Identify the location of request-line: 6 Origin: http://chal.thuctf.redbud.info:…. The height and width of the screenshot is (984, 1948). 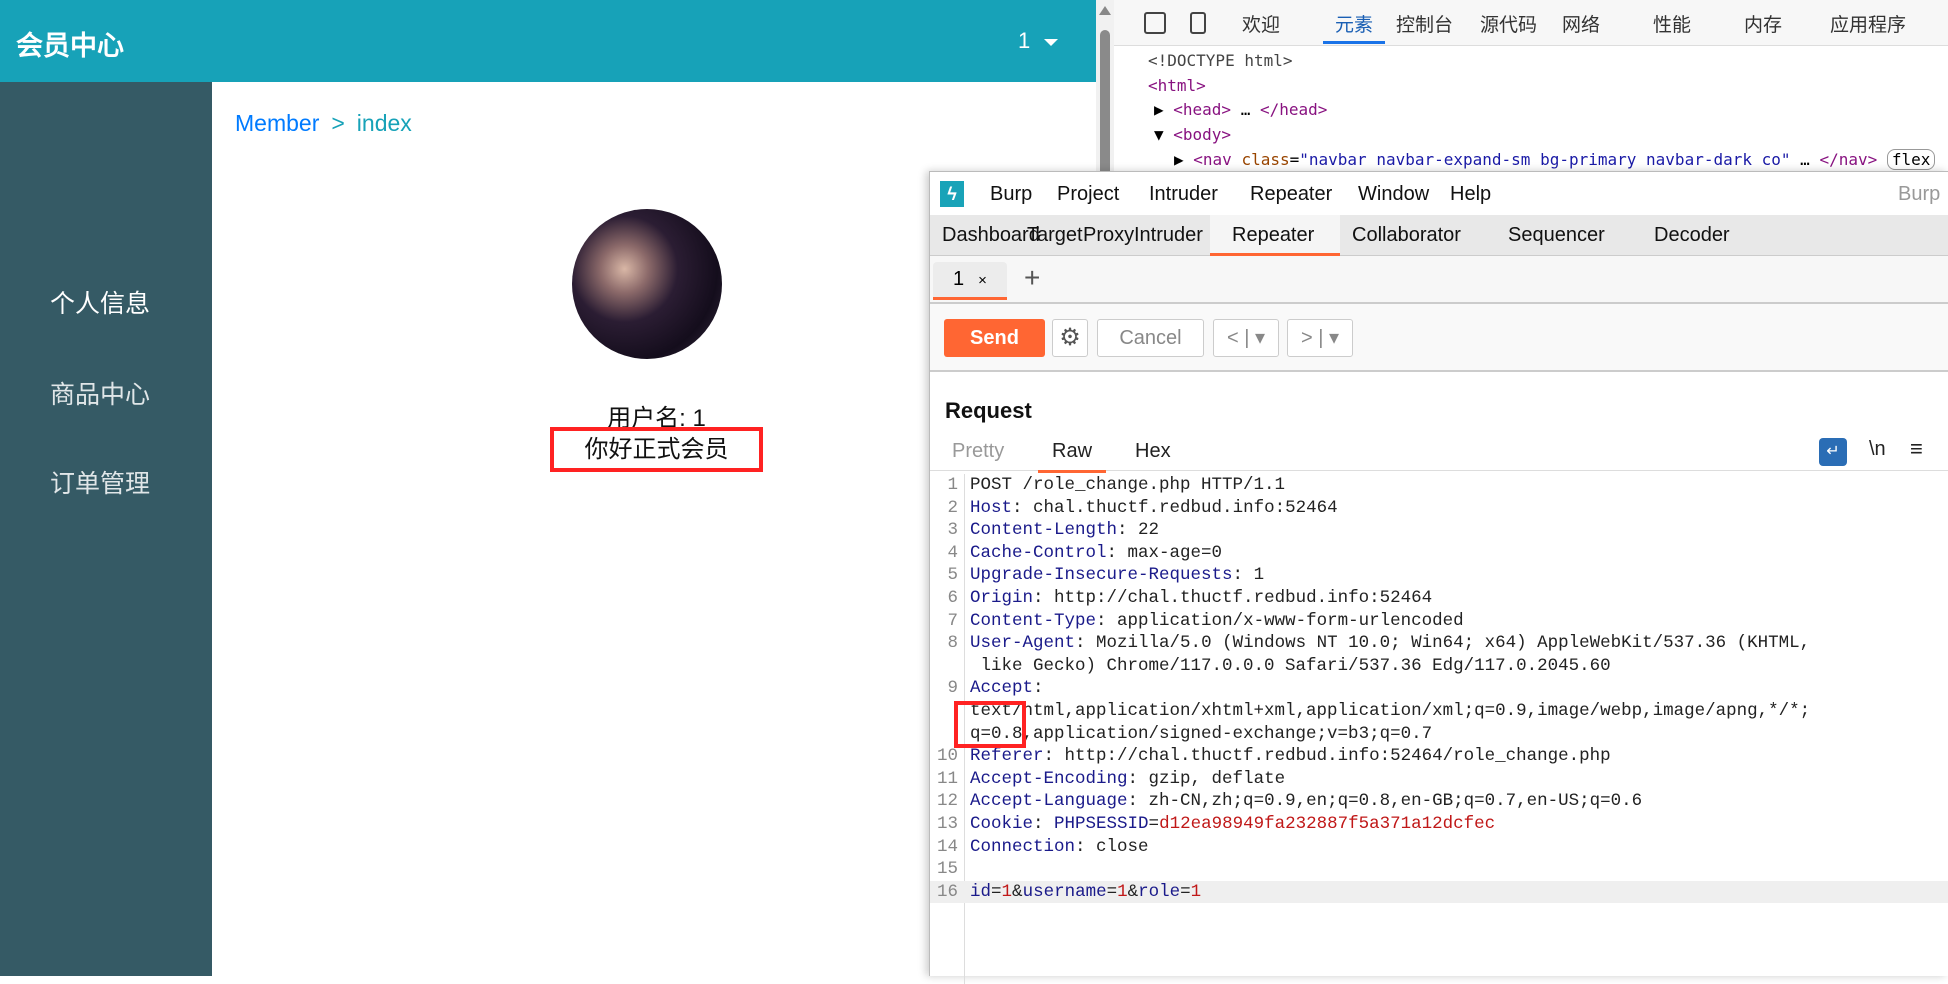
(1439, 598).